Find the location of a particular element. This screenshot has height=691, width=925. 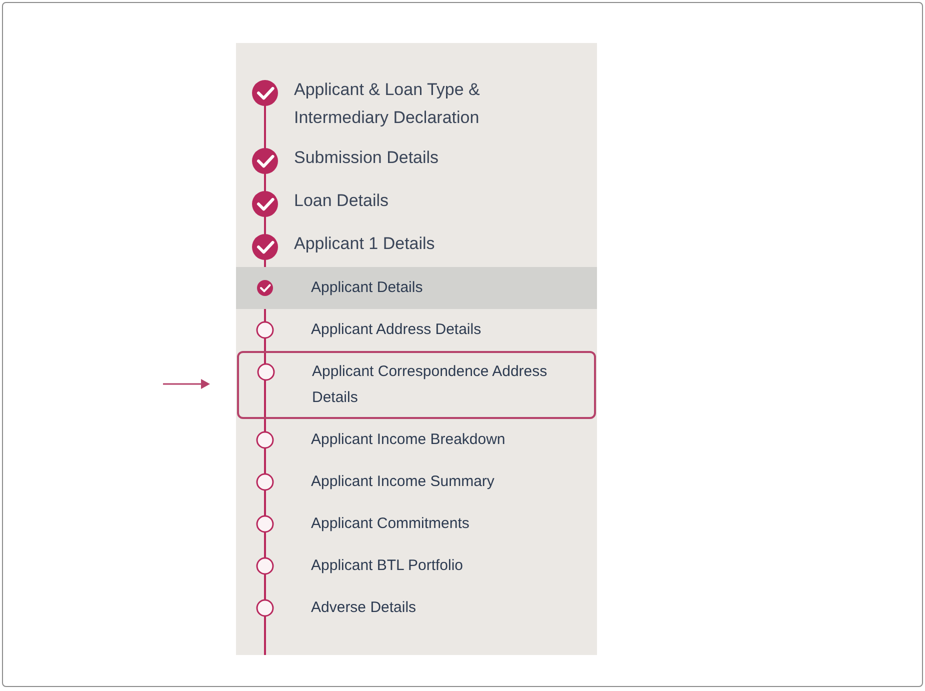

step-label: Applicant Commitments is located at coordinates (390, 524).